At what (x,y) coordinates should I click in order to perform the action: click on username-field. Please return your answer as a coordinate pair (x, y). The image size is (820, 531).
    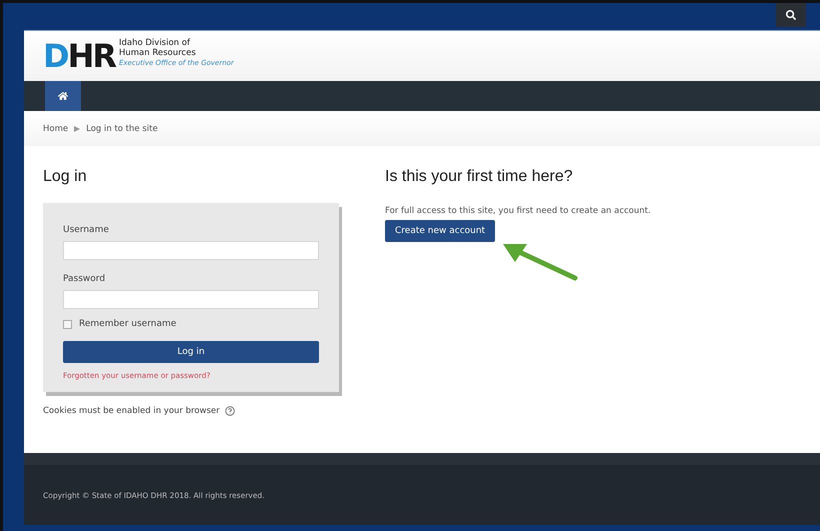
    Looking at the image, I should click on (191, 250).